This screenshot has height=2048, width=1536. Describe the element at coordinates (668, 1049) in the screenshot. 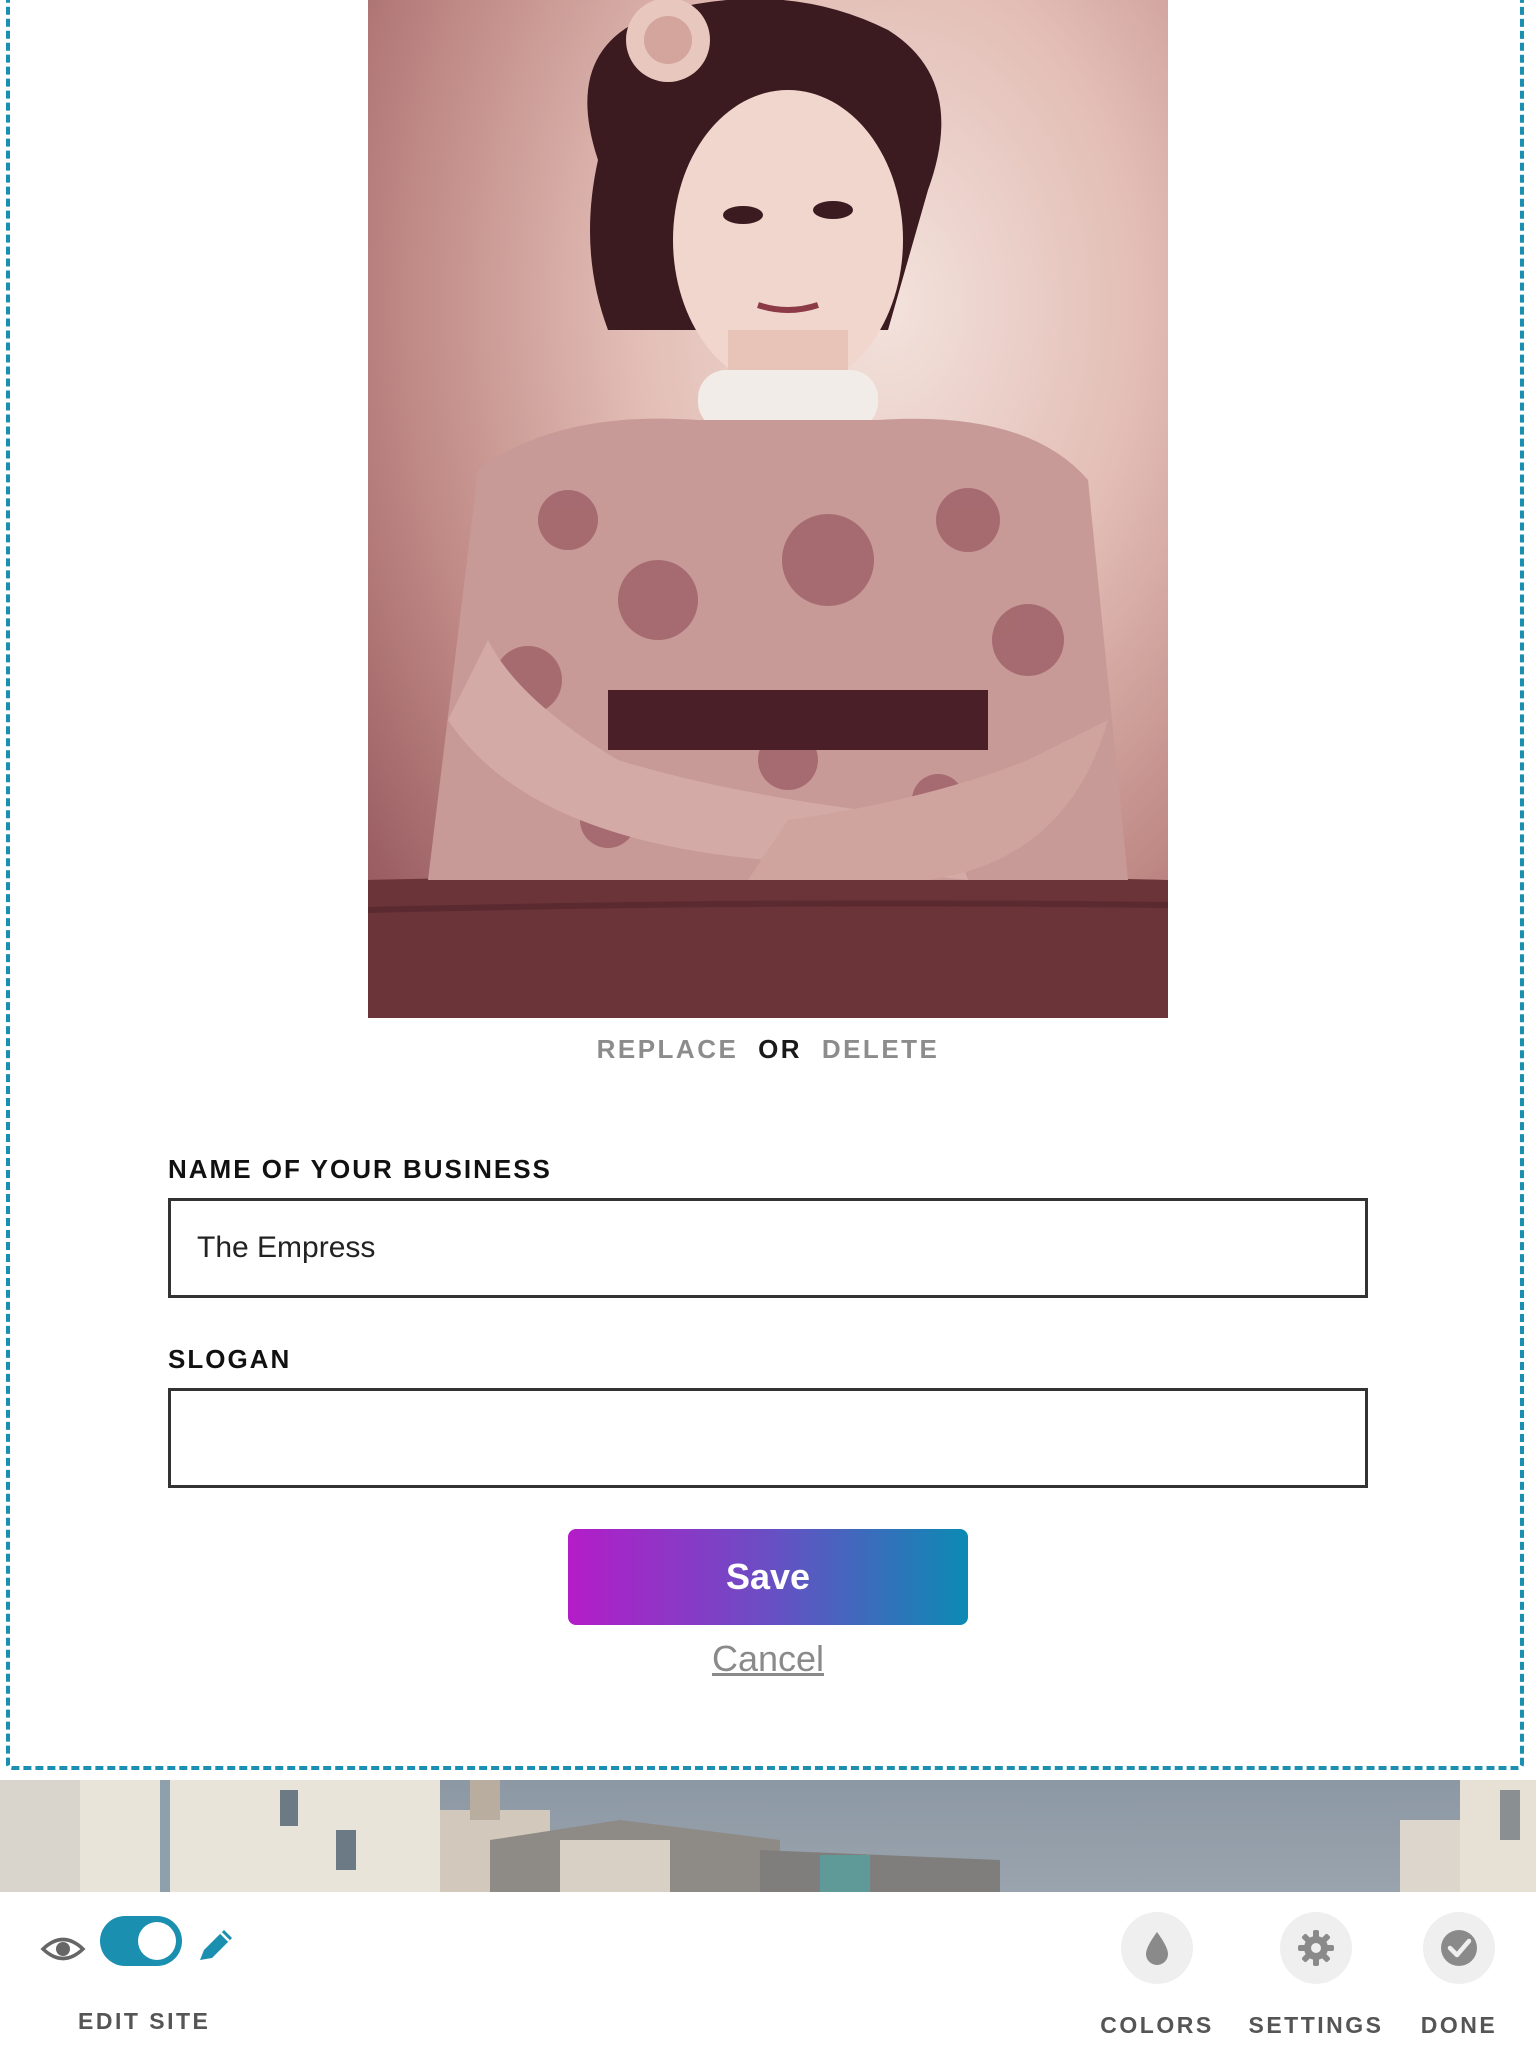

I see `replace-link: REPLACE` at that location.